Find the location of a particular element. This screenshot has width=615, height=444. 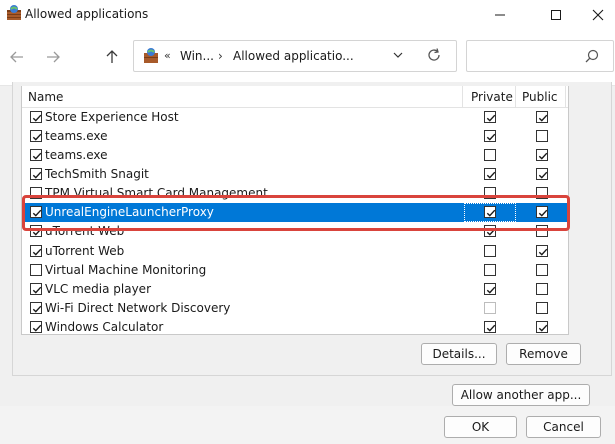

refresh-button is located at coordinates (434, 56).